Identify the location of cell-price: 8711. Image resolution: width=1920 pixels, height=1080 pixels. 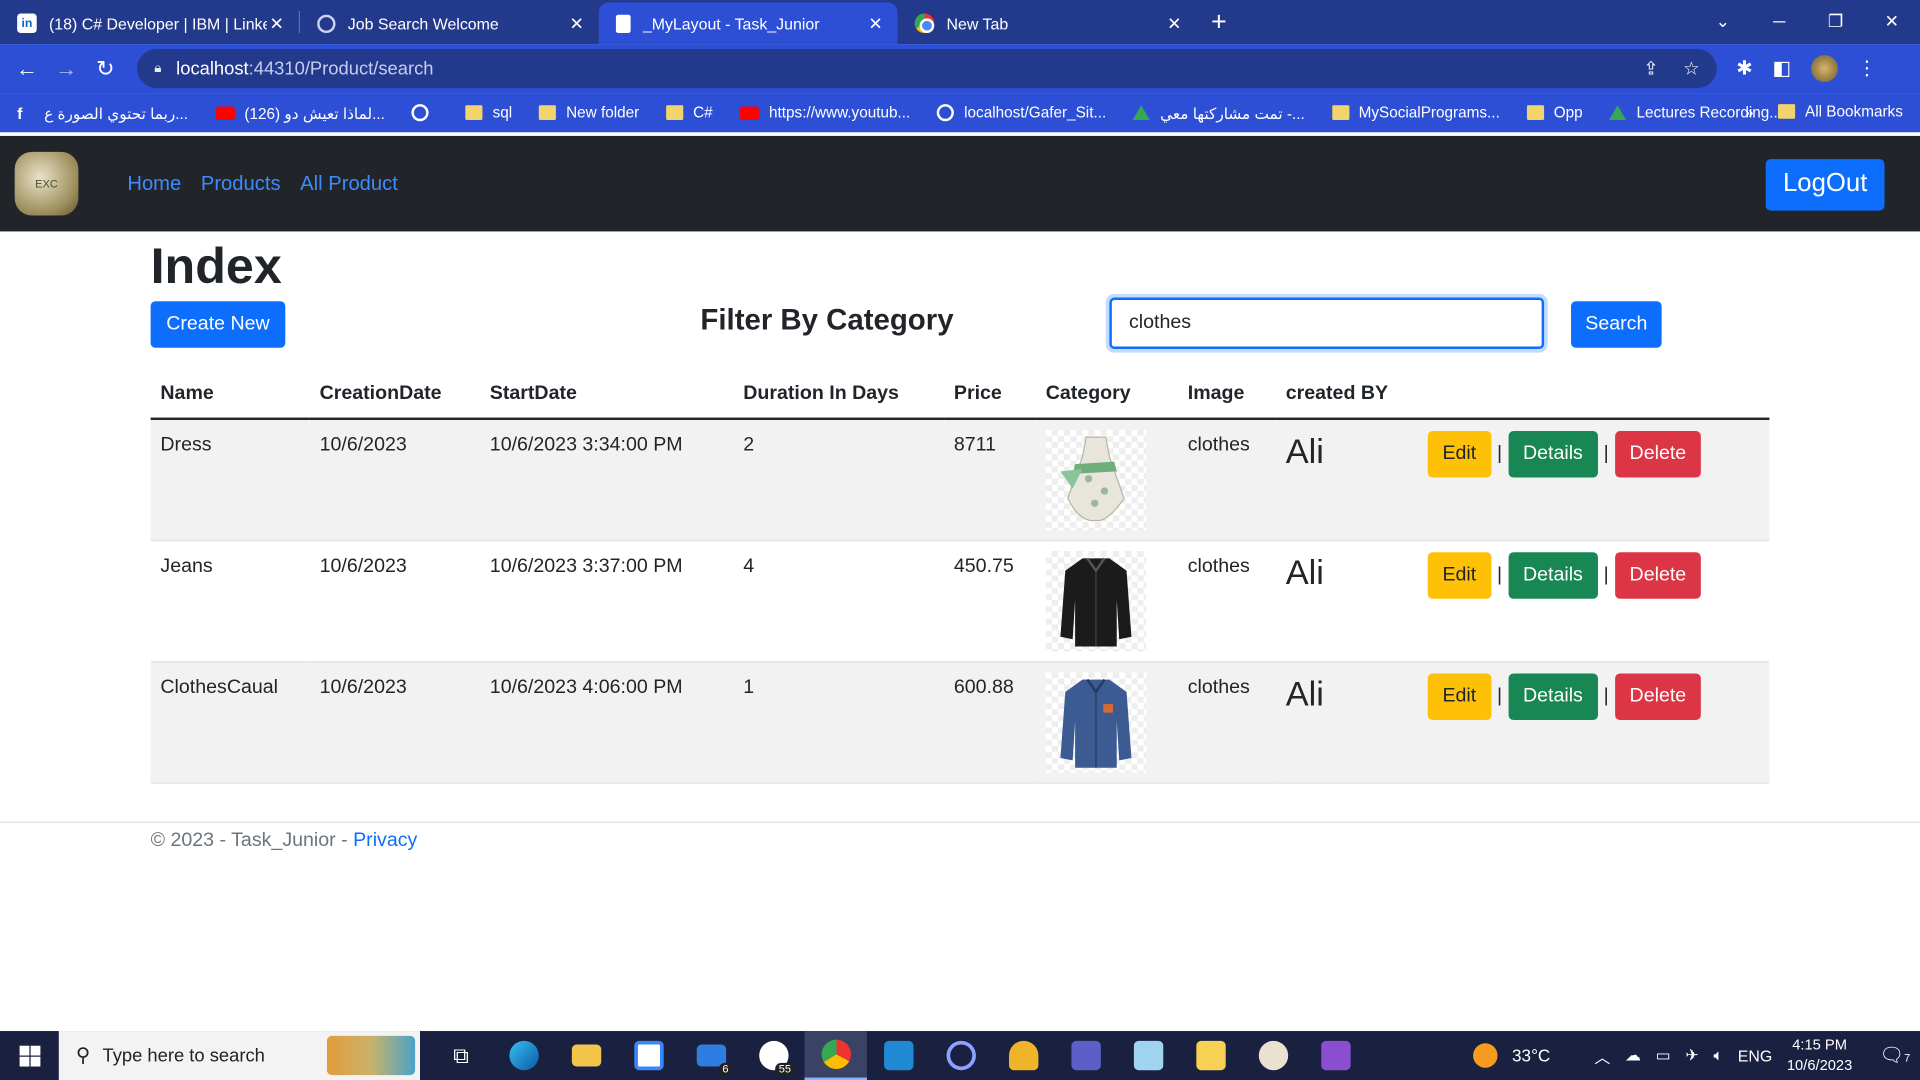
(990, 479).